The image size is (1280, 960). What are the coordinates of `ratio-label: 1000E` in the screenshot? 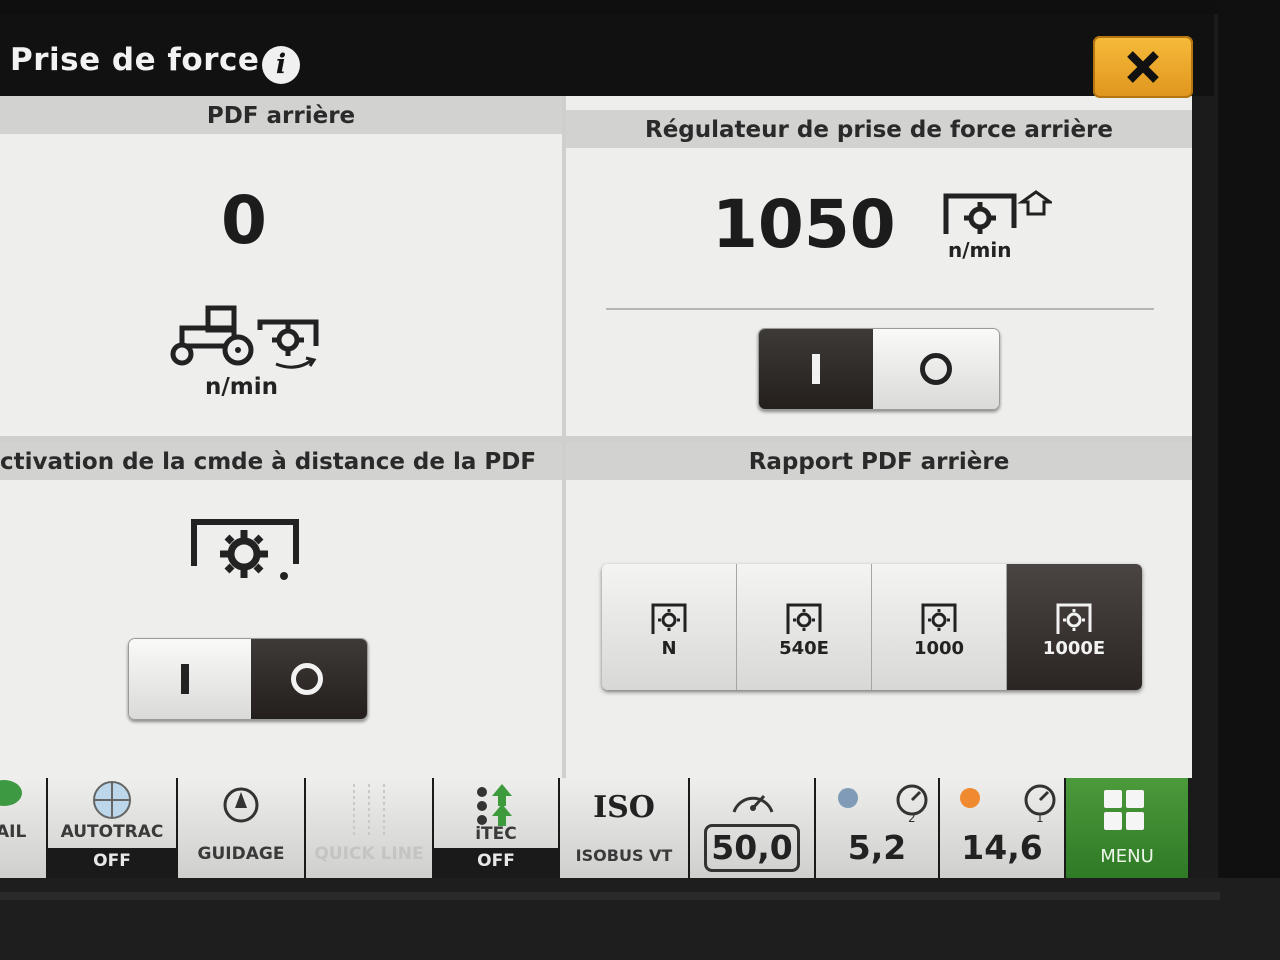 It's located at (1074, 648).